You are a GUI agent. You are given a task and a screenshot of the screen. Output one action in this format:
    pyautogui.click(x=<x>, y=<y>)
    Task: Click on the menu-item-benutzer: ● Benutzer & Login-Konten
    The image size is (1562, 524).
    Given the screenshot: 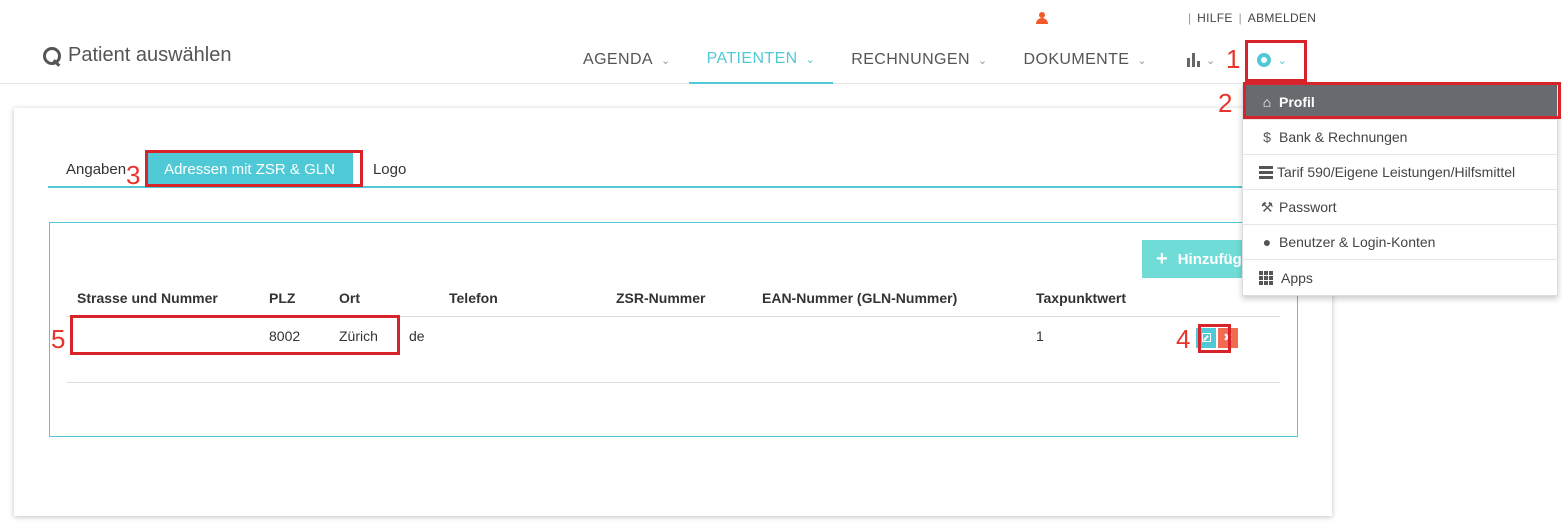 What is the action you would take?
    pyautogui.click(x=1400, y=242)
    